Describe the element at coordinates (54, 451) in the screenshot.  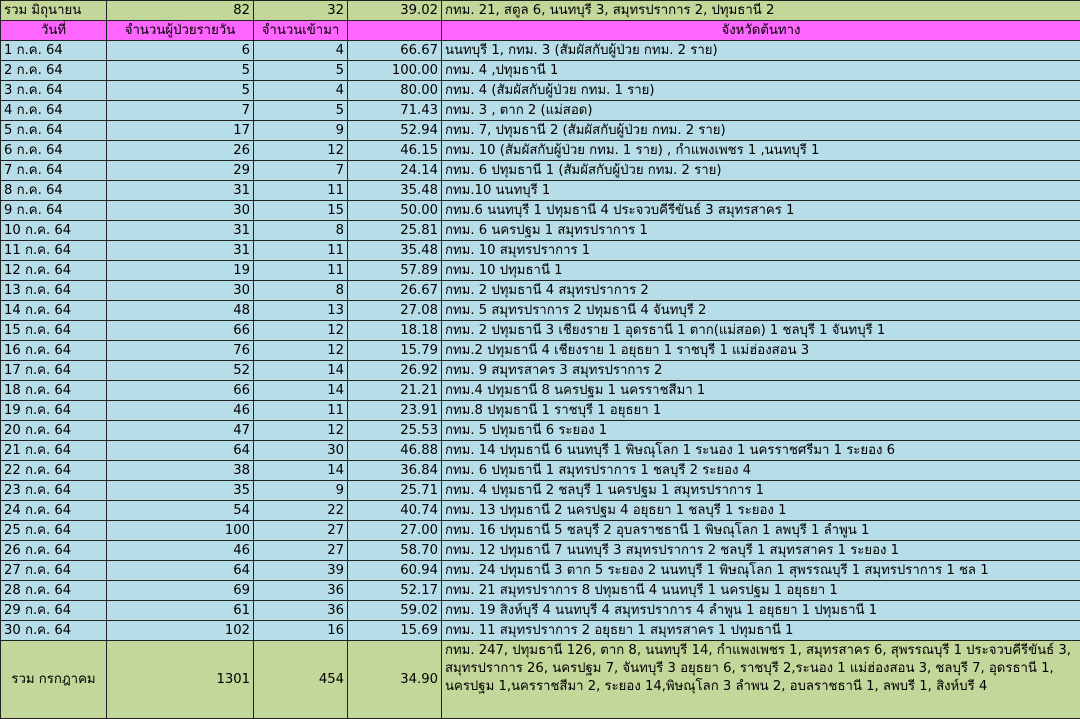
I see `date-cell: 21 ก.ค. 64` at that location.